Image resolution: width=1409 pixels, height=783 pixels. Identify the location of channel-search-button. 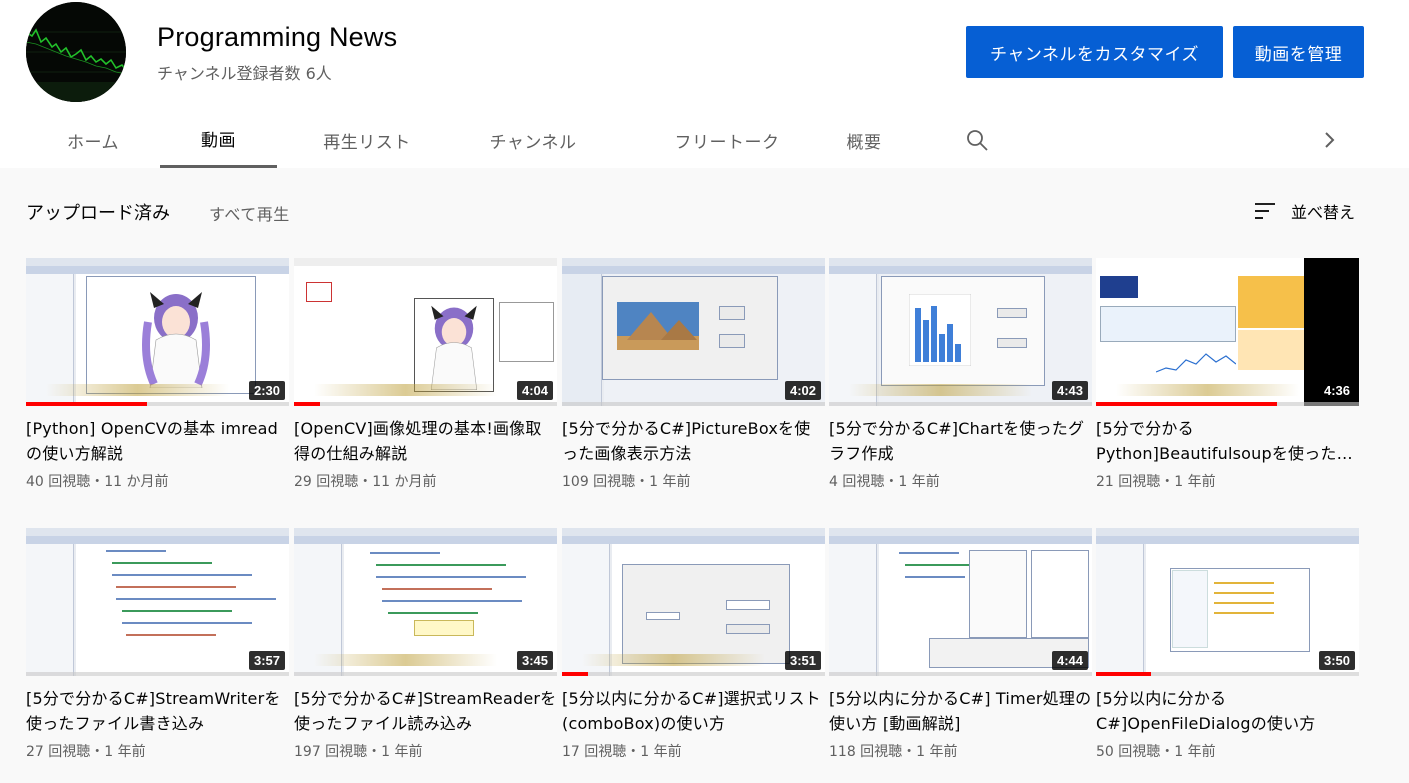
(977, 140).